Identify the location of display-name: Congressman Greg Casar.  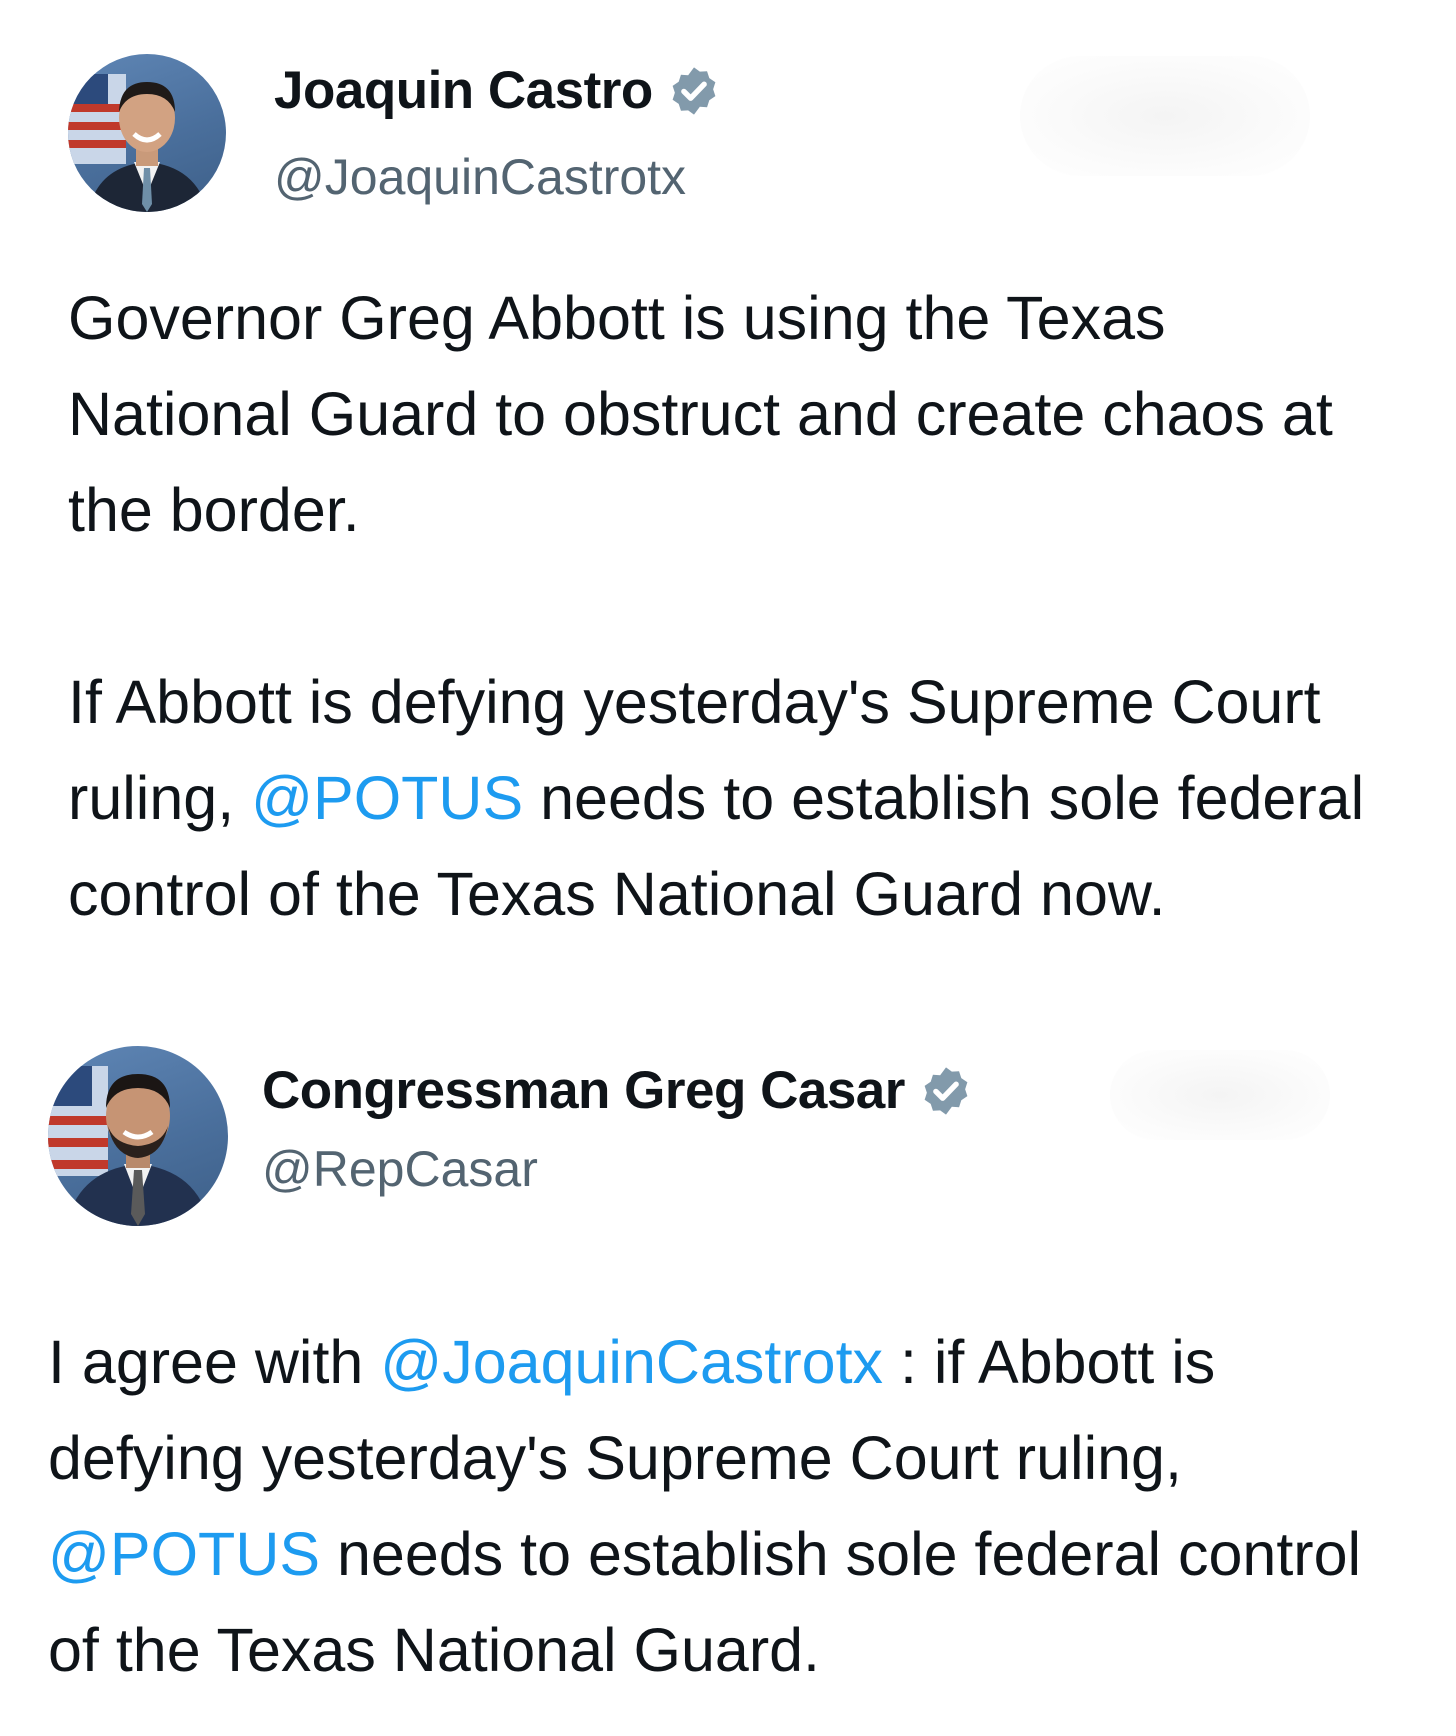
(583, 1090).